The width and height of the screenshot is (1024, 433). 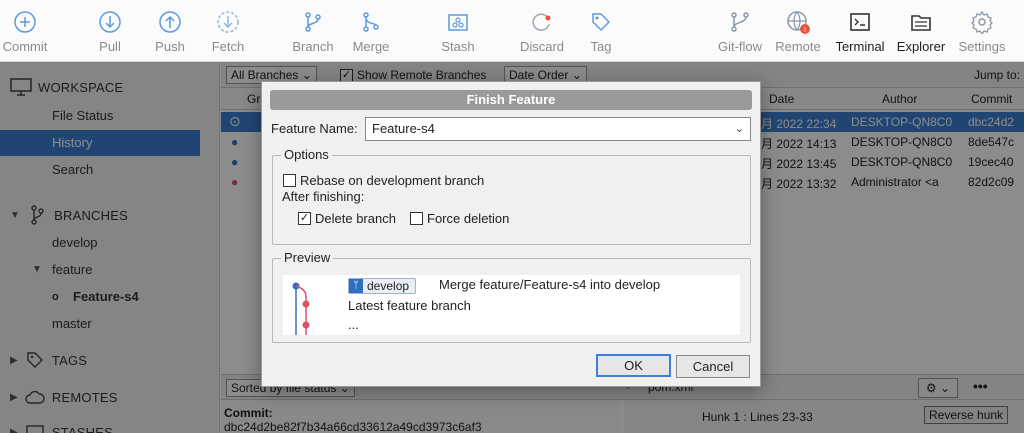 I want to click on develop-branch-tag: ᛘ develop, so click(x=382, y=286).